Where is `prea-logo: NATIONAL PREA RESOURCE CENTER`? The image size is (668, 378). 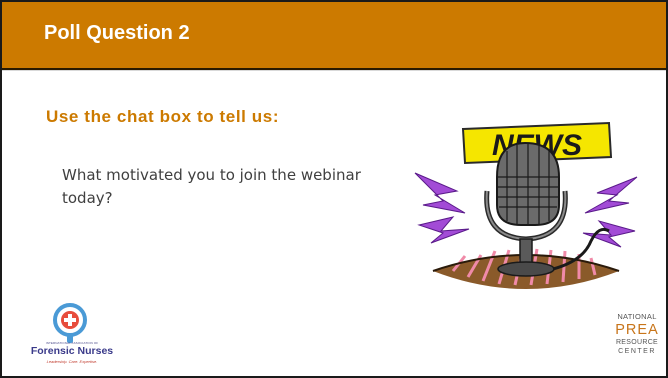
prea-logo: NATIONAL PREA RESOURCE CENTER is located at coordinates (637, 342).